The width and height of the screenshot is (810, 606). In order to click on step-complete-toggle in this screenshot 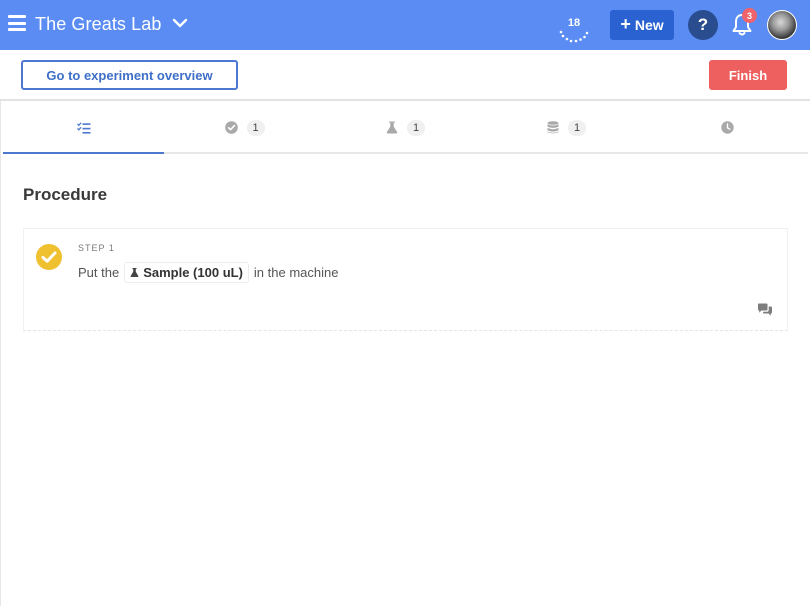, I will do `click(49, 257)`.